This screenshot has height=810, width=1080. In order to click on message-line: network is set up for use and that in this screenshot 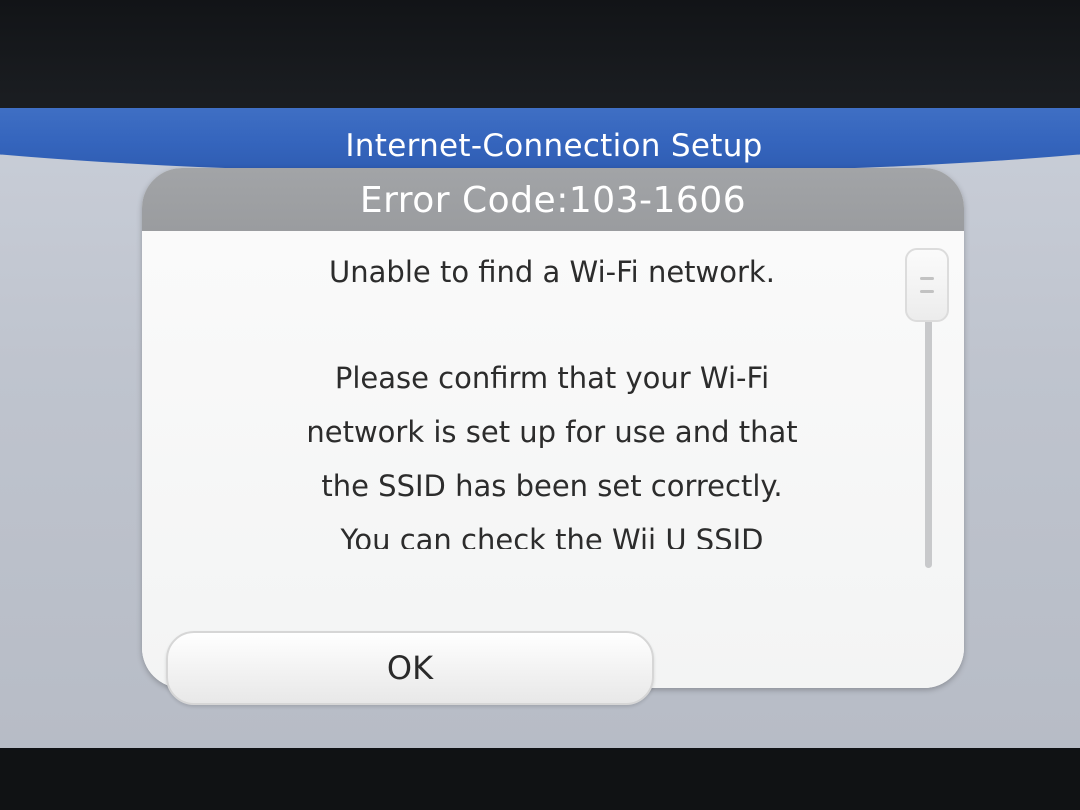, I will do `click(552, 432)`.